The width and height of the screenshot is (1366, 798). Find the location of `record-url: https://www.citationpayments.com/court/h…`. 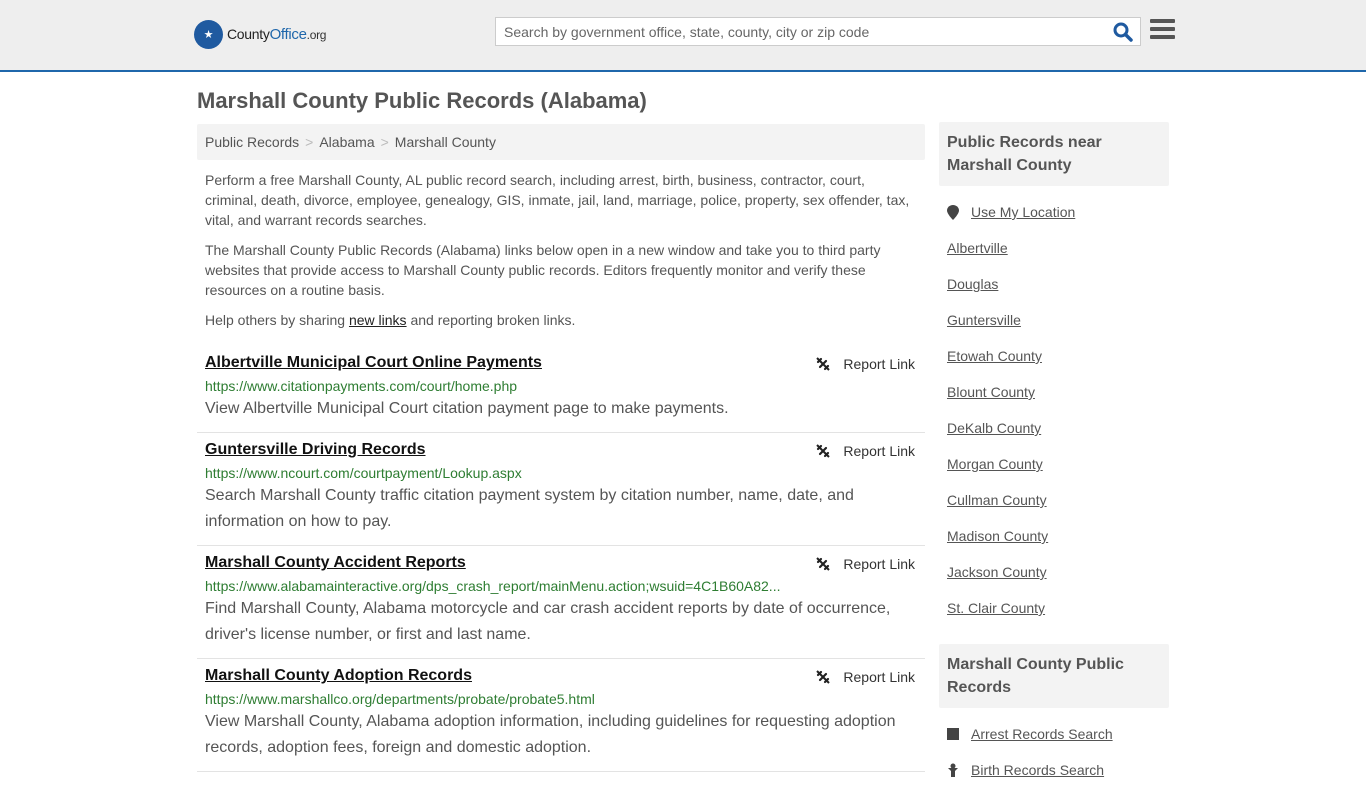

record-url: https://www.citationpayments.com/court/h… is located at coordinates (361, 386).